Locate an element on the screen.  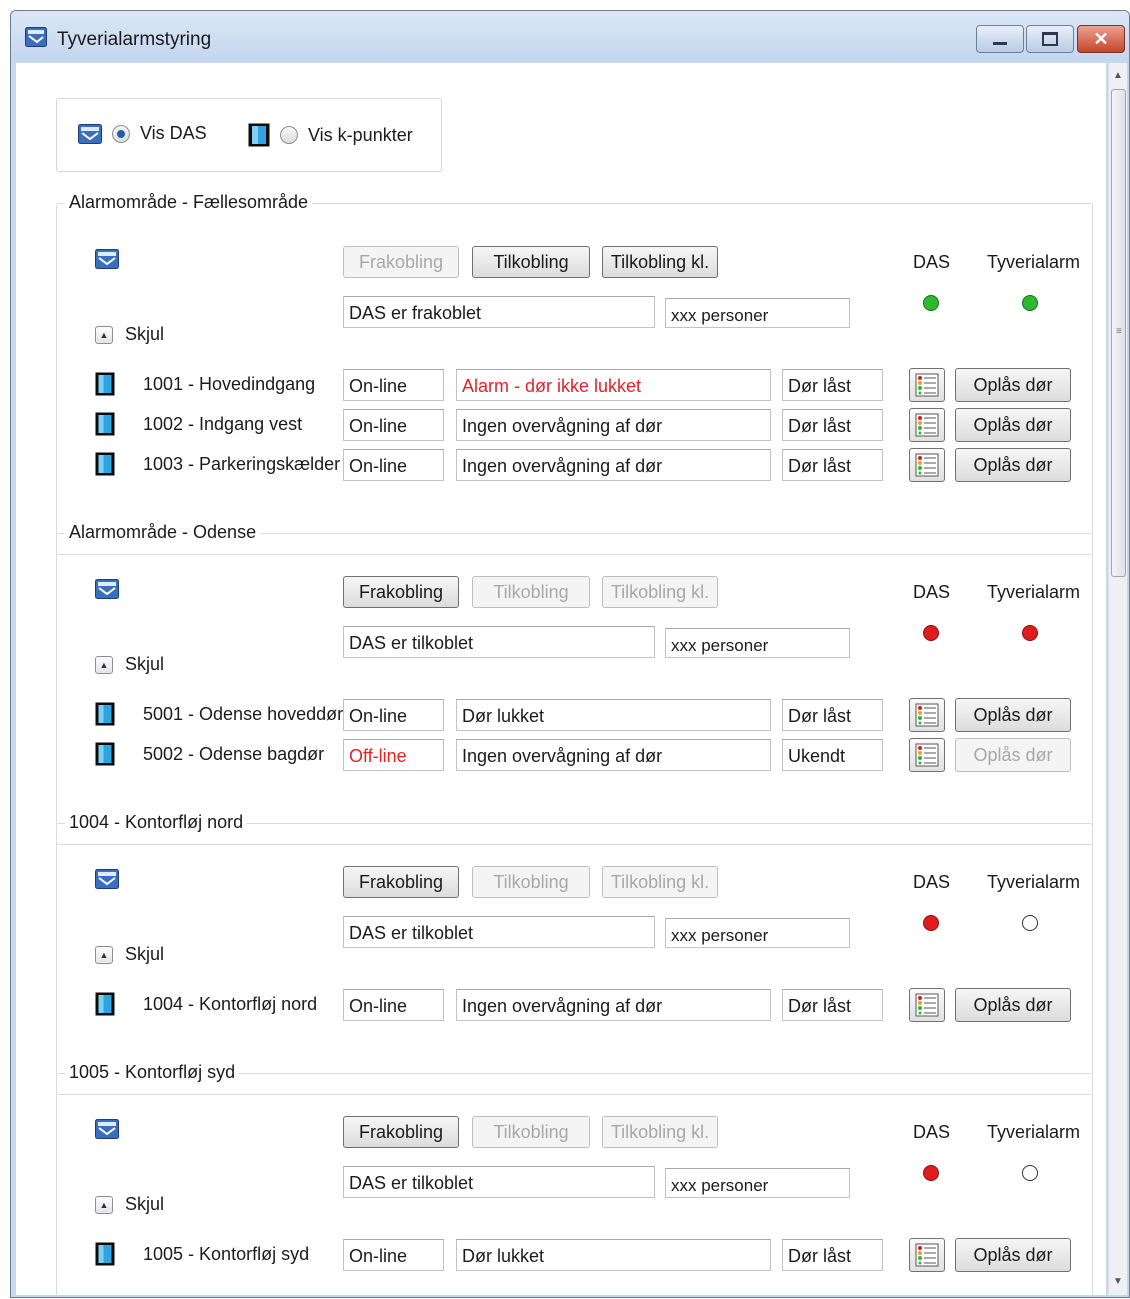
view-das-radio is located at coordinates (121, 133).